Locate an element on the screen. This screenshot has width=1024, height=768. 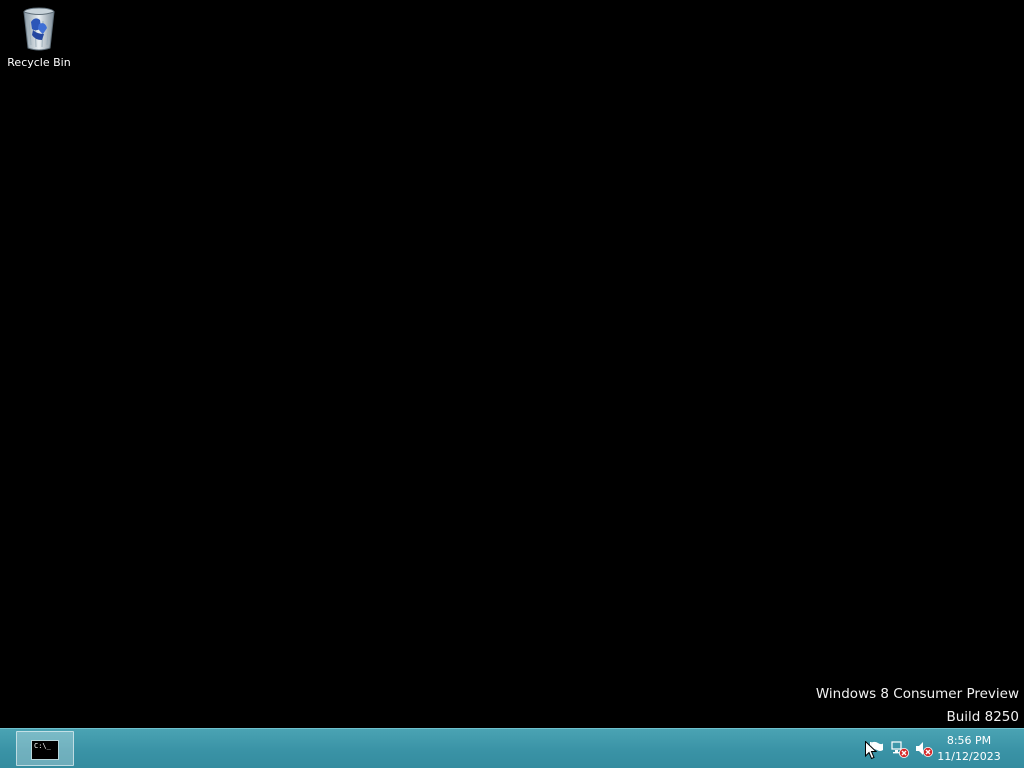
recycle-bin-shortcut: Recycle Bin is located at coordinates (39, 40).